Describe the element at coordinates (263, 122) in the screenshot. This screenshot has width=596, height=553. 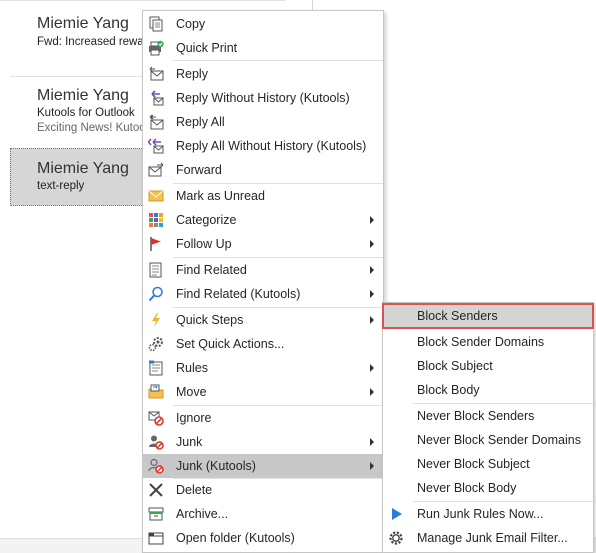
I see `menu-item-reply-all: Reply All` at that location.